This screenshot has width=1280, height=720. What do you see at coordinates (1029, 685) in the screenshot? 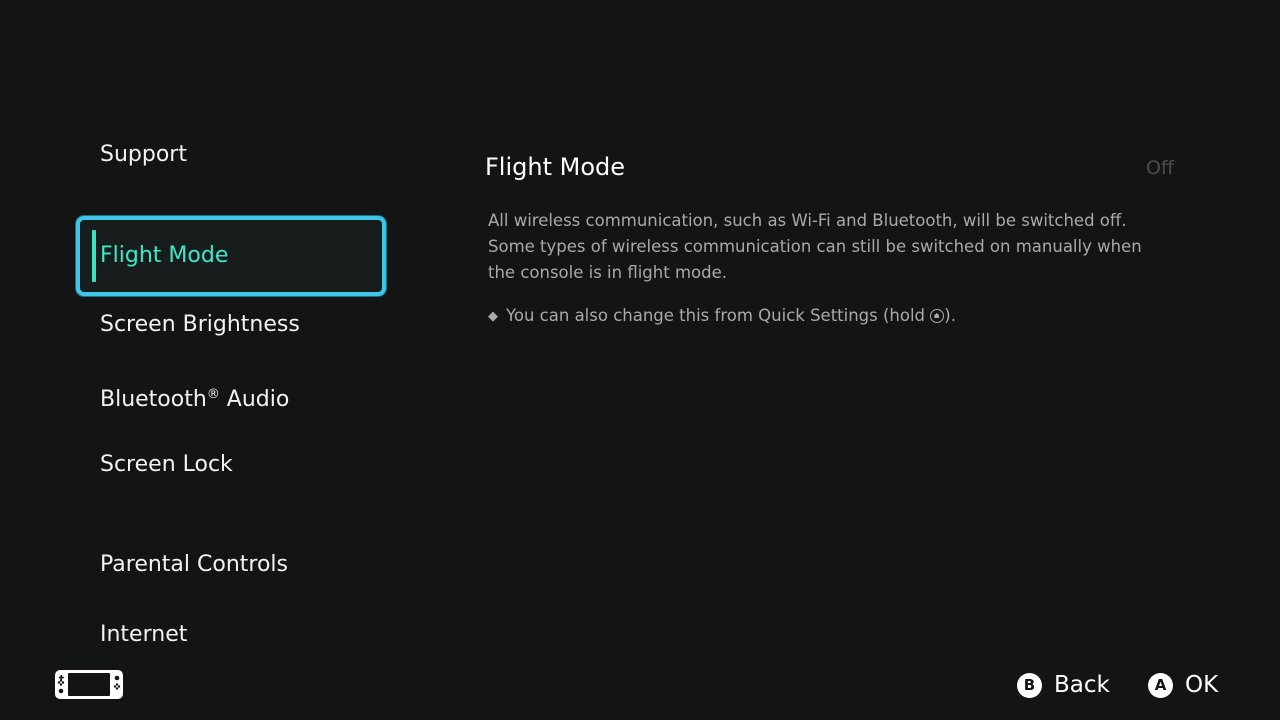
I see `b-button-icon: B` at bounding box center [1029, 685].